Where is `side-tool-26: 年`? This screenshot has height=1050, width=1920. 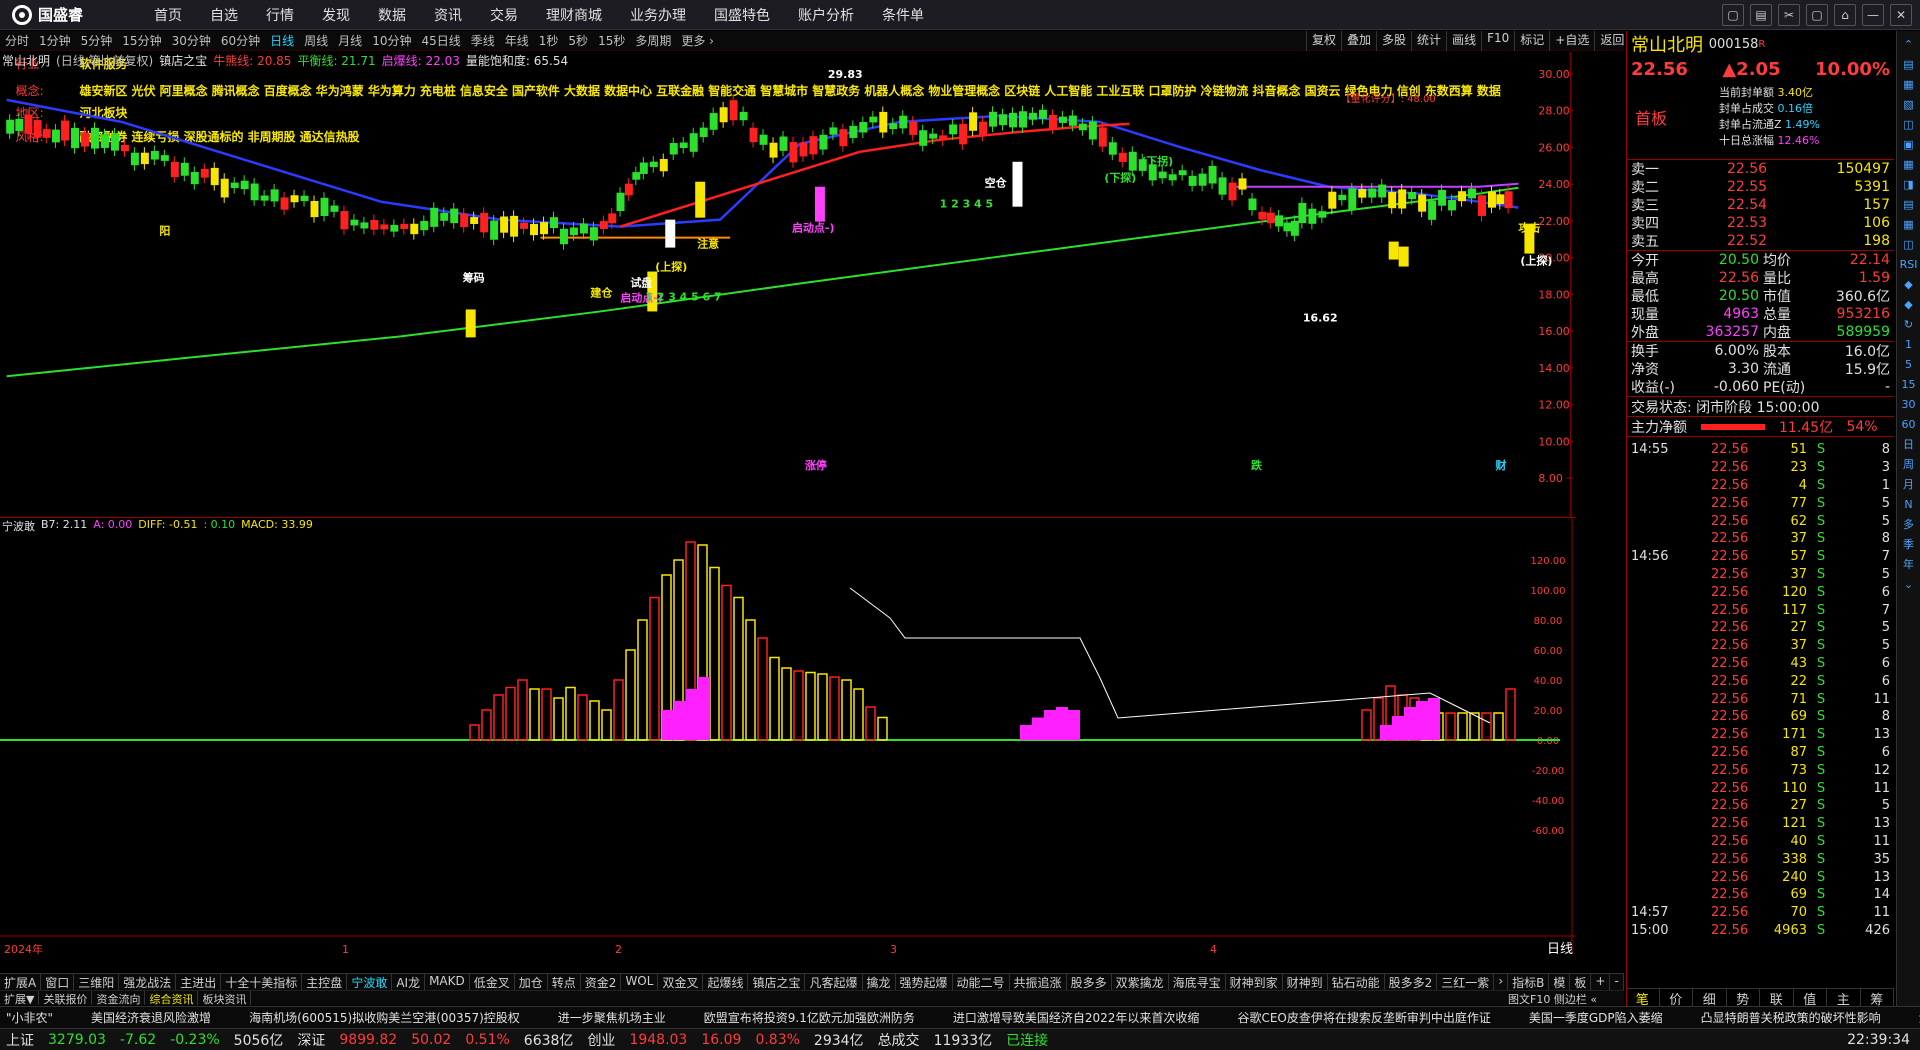 side-tool-26: 年 is located at coordinates (1909, 564).